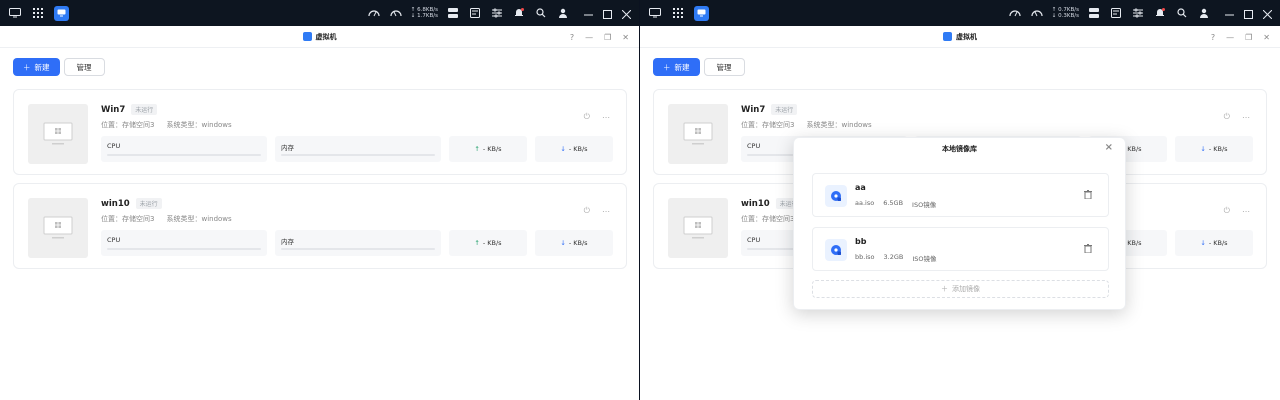 The height and width of the screenshot is (400, 1280). I want to click on dialog-title: 本地镜像库, so click(959, 149).